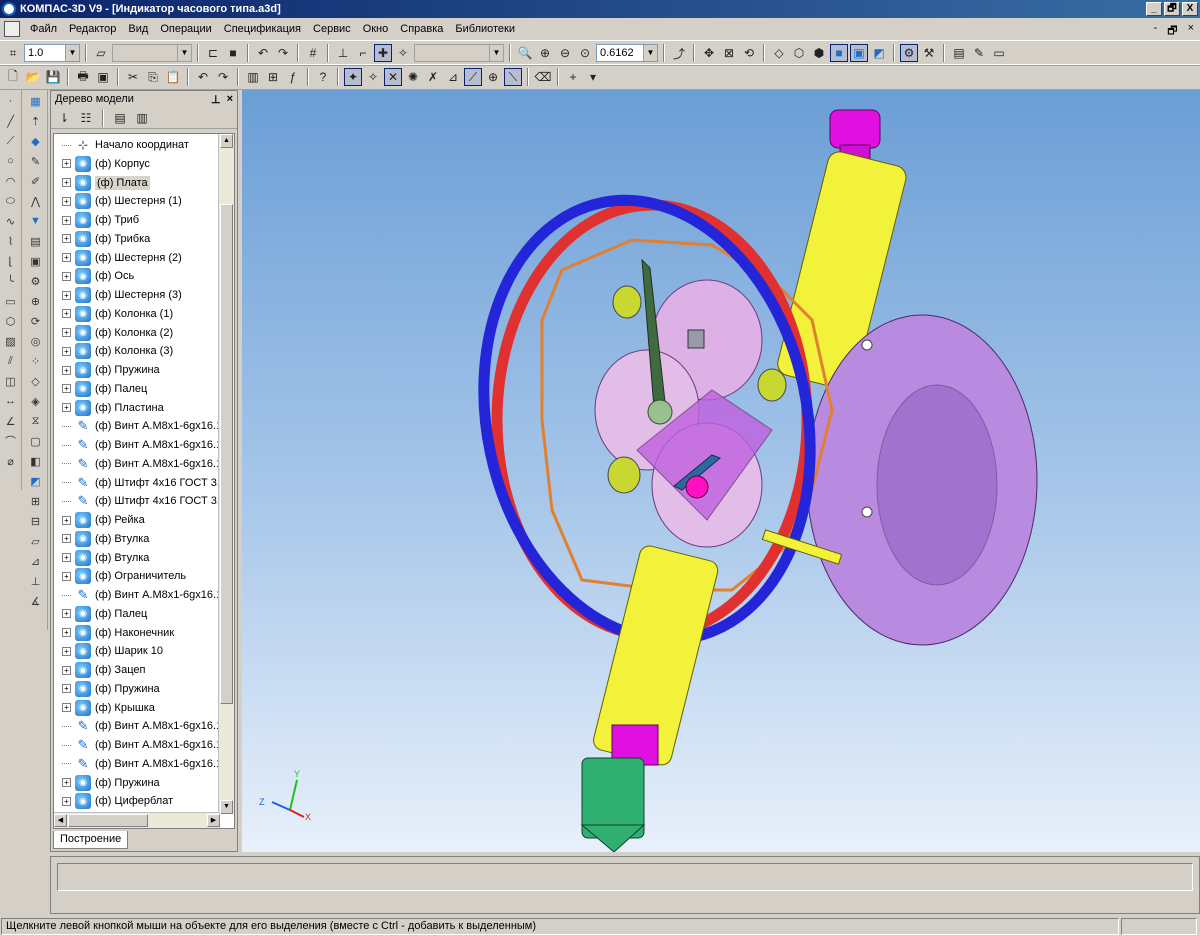 Image resolution: width=1200 pixels, height=936 pixels. What do you see at coordinates (11, 101) in the screenshot?
I see `point-icon: ·` at bounding box center [11, 101].